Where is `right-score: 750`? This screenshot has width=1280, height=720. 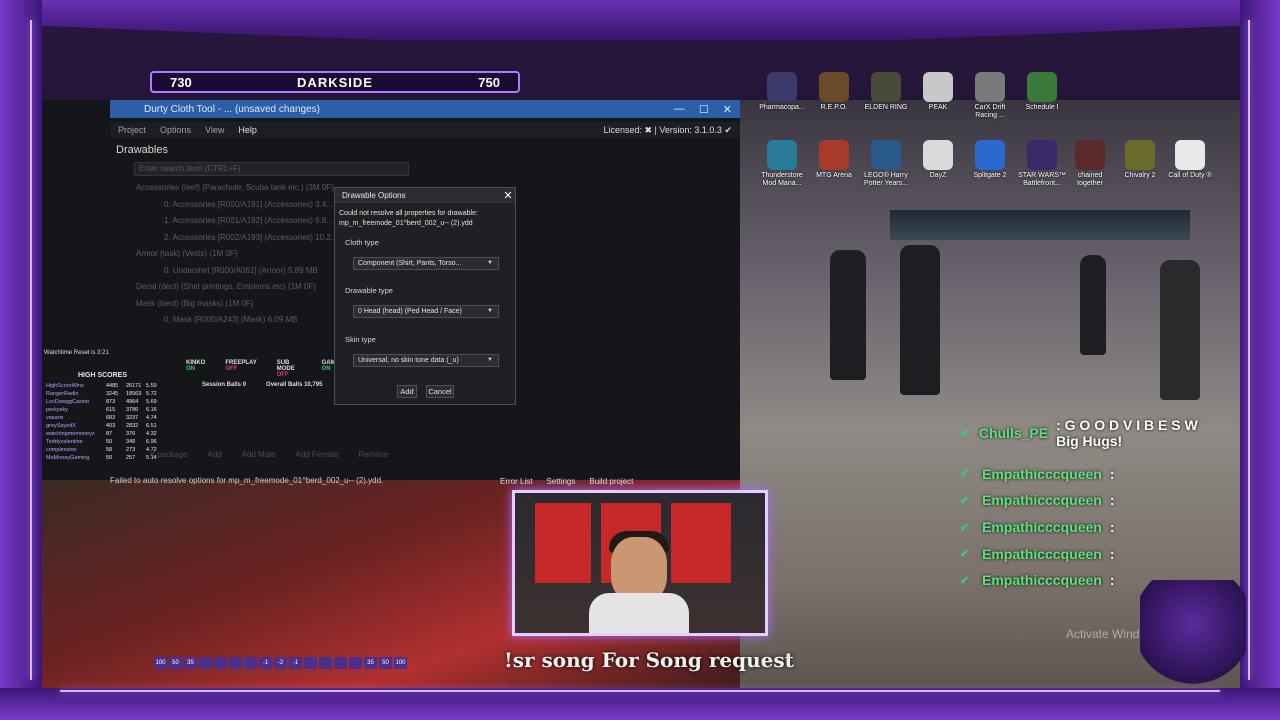 right-score: 750 is located at coordinates (489, 82).